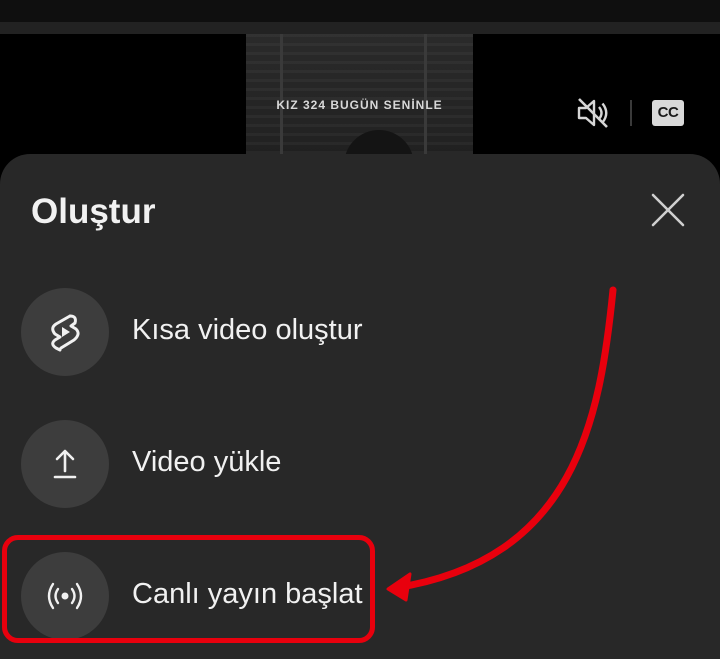  I want to click on controls-divider, so click(631, 113).